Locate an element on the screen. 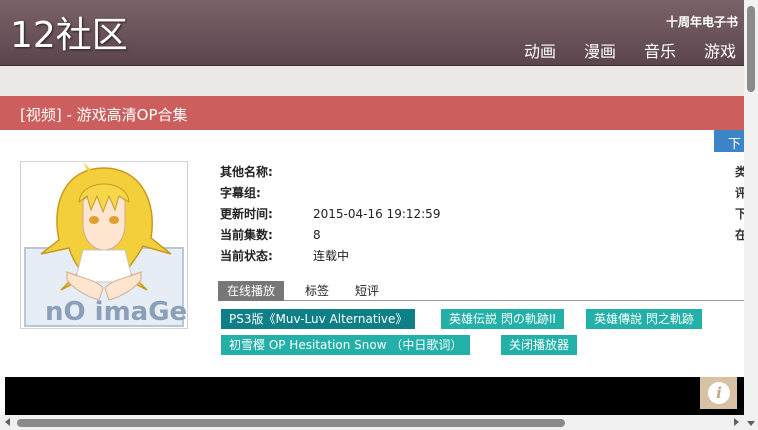 The width and height of the screenshot is (758, 430). site-logo: 12社区 is located at coordinates (69, 36).